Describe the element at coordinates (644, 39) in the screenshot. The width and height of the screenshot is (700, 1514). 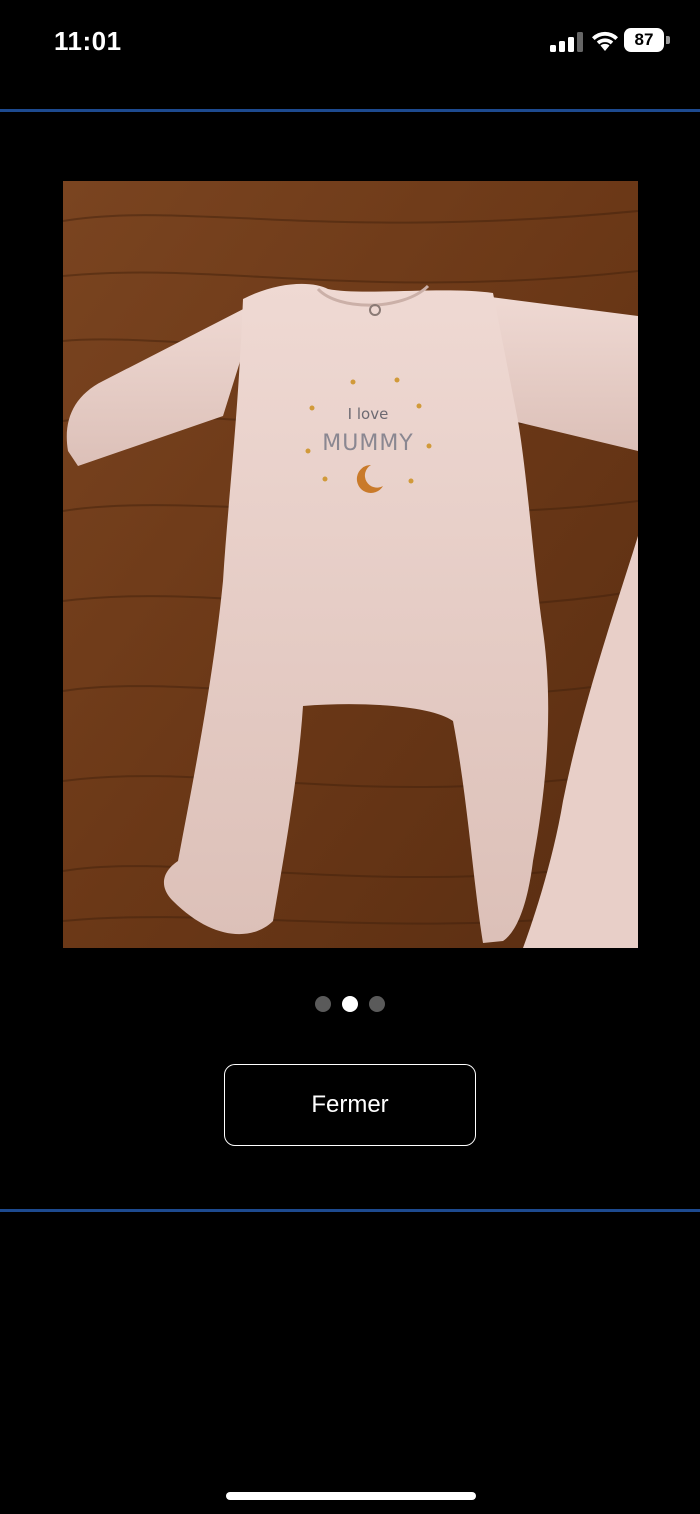
I see `battery-level: 87` at that location.